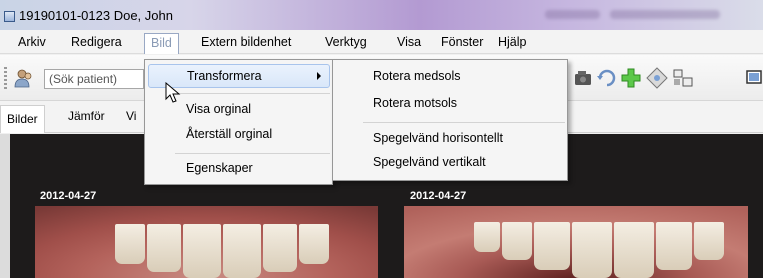 The width and height of the screenshot is (763, 278). What do you see at coordinates (5, 206) in the screenshot?
I see `viewer-edge` at bounding box center [5, 206].